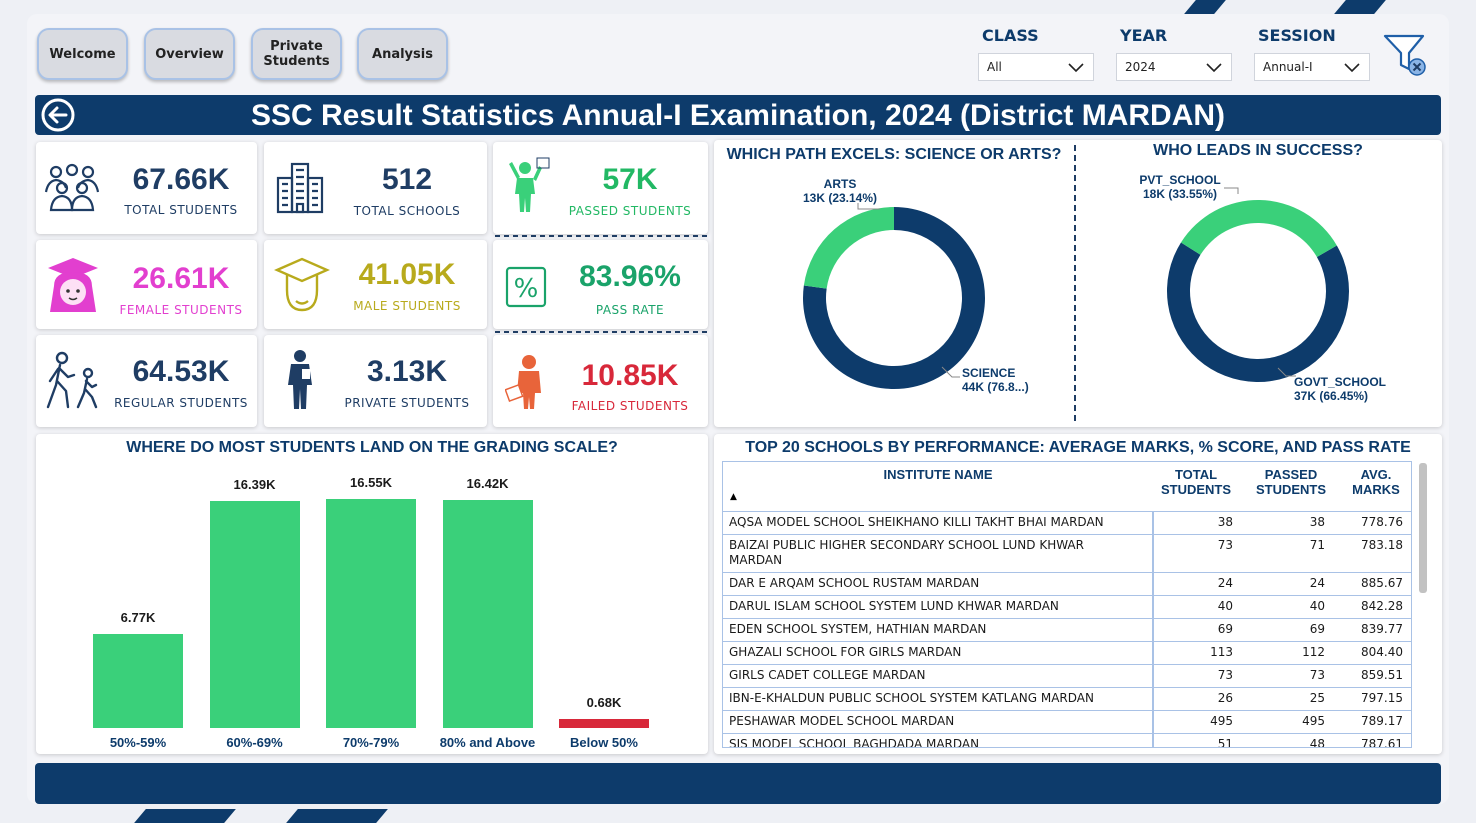  What do you see at coordinates (375, 188) in the screenshot?
I see `kpi-total-schools-card: 512 TOTAL SCHOOLS` at bounding box center [375, 188].